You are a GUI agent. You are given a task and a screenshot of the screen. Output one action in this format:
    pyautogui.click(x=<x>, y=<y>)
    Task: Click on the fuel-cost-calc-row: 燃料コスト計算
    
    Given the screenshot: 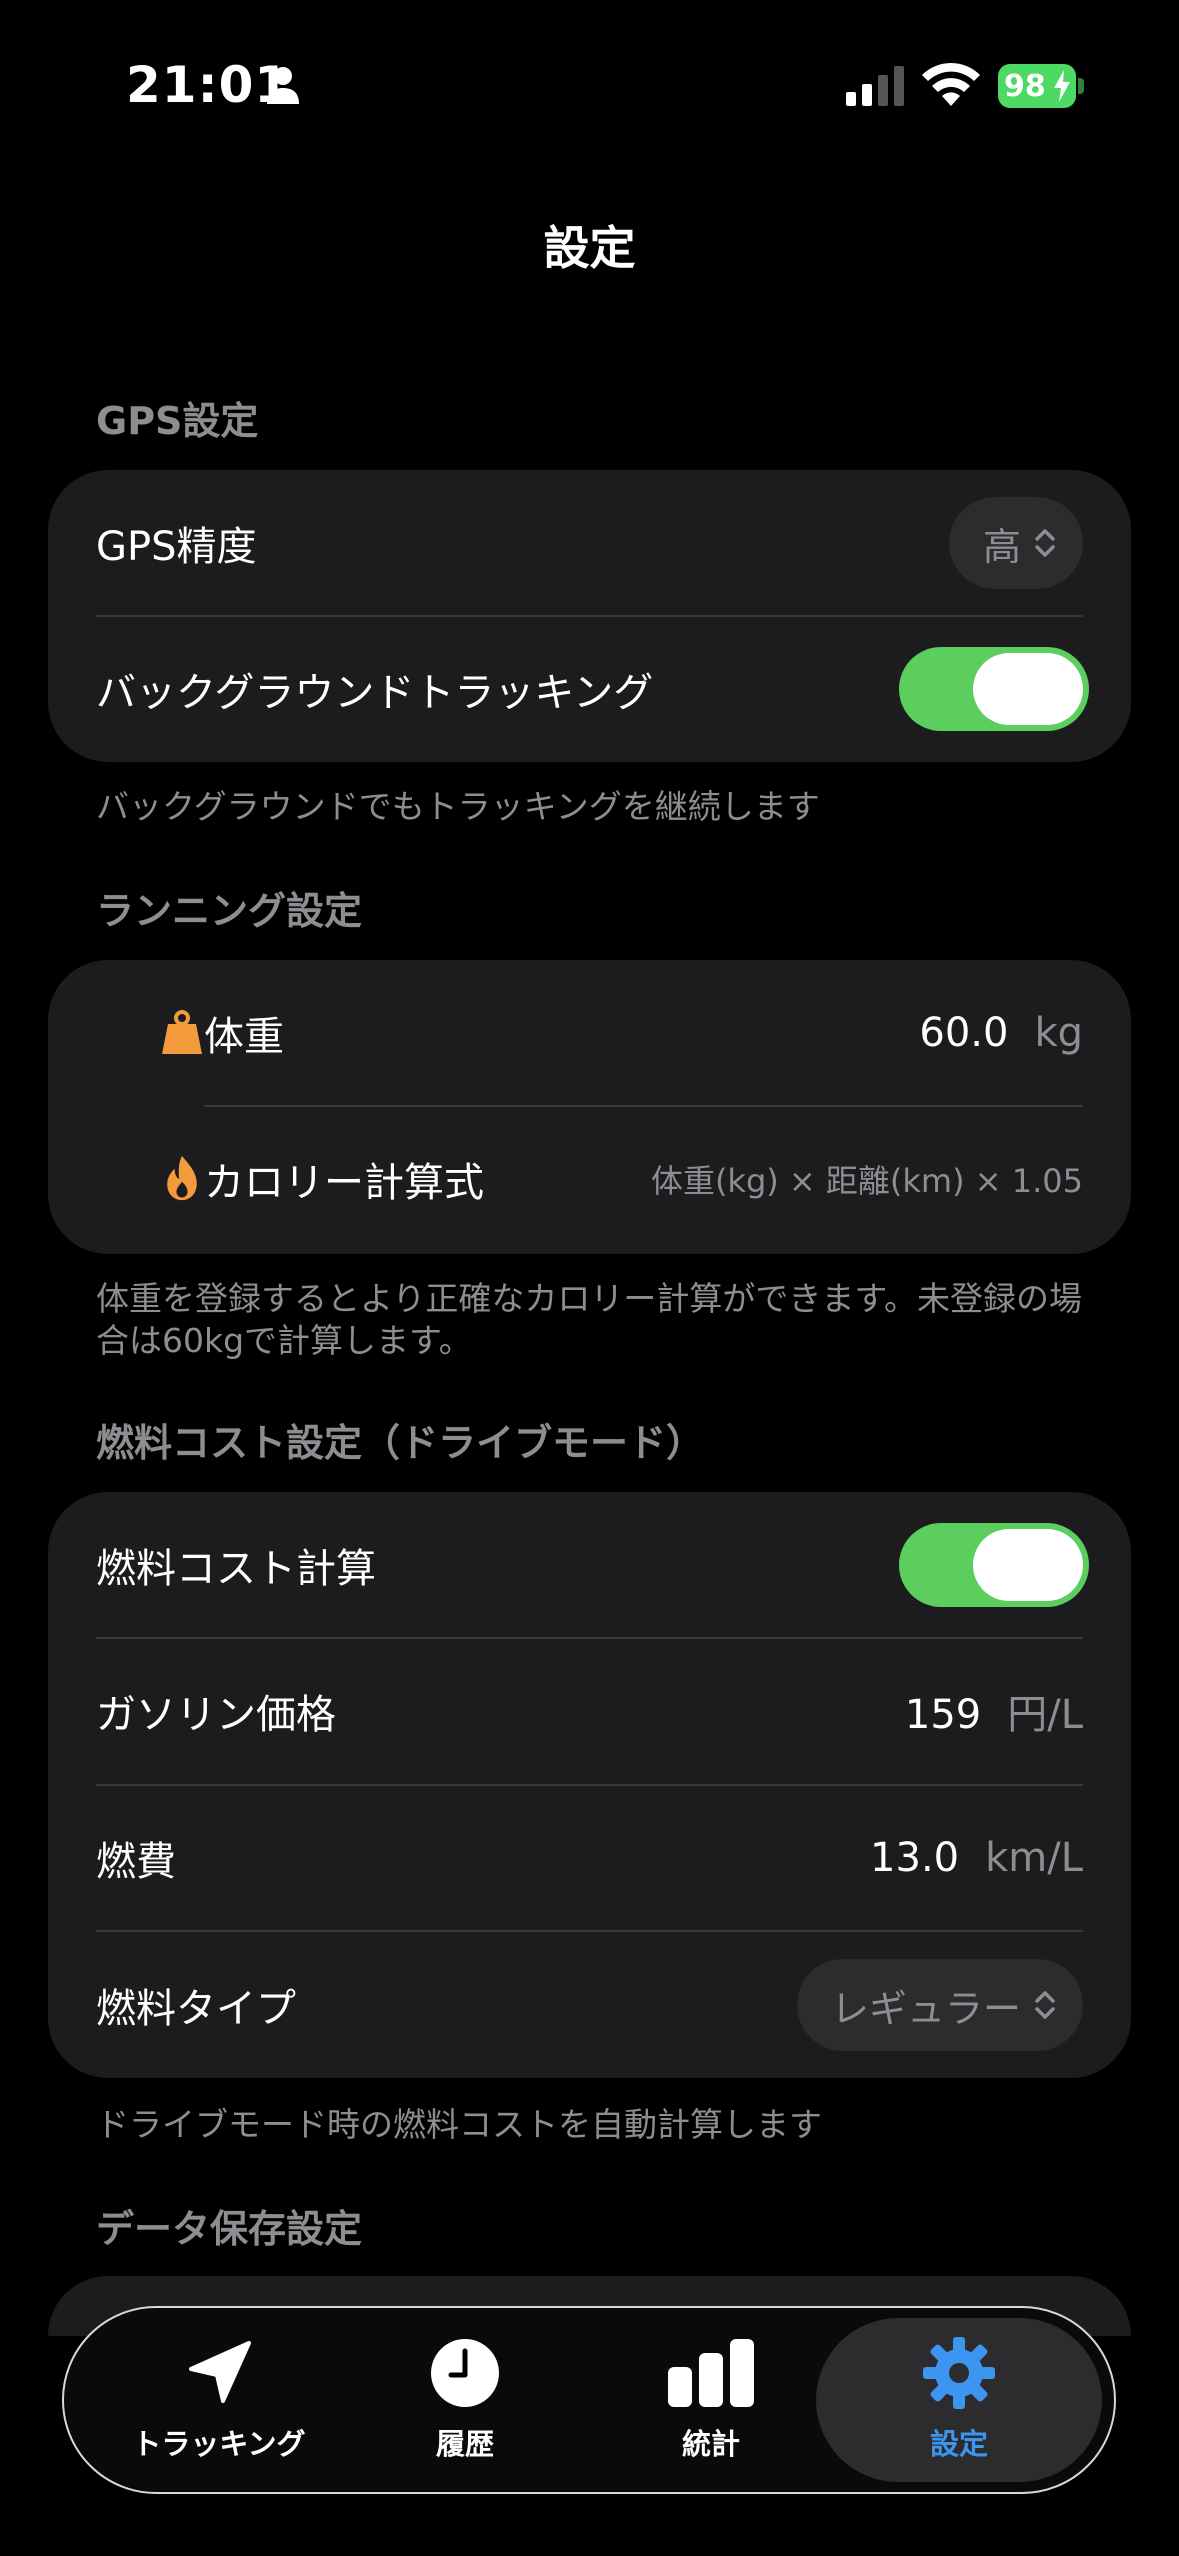 What is the action you would take?
    pyautogui.click(x=589, y=1565)
    